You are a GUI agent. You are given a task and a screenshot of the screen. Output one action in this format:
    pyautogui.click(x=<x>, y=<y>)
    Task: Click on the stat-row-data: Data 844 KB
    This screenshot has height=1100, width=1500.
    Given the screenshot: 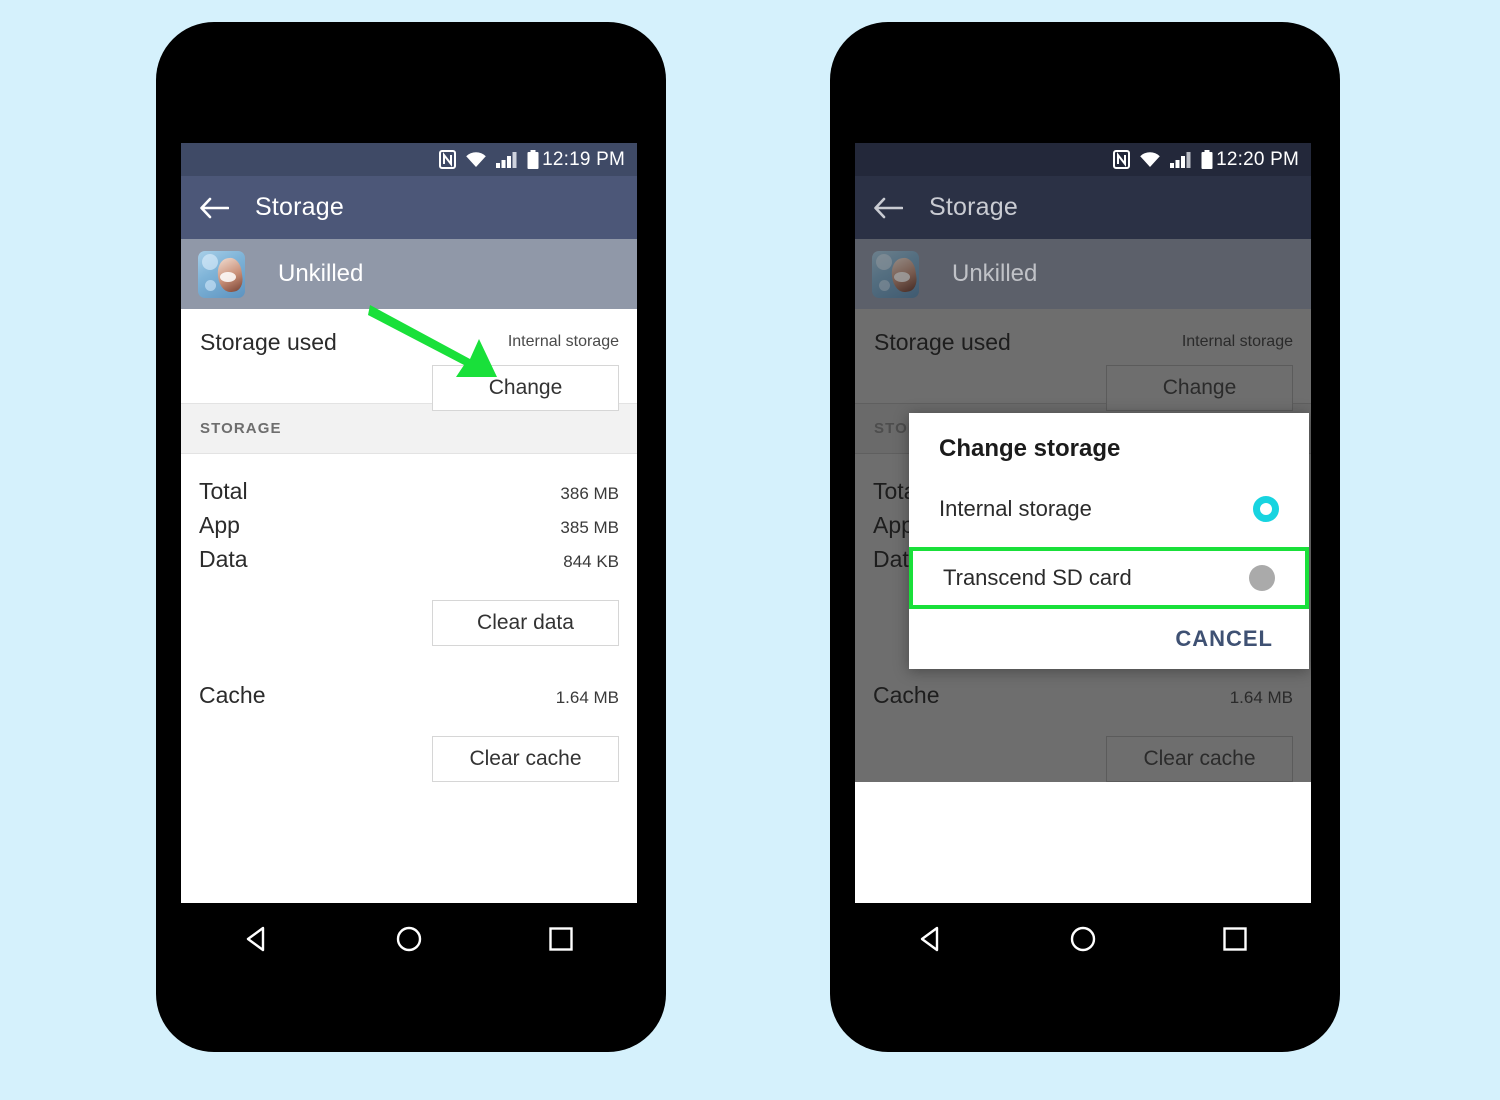 What is the action you would take?
    pyautogui.click(x=409, y=559)
    